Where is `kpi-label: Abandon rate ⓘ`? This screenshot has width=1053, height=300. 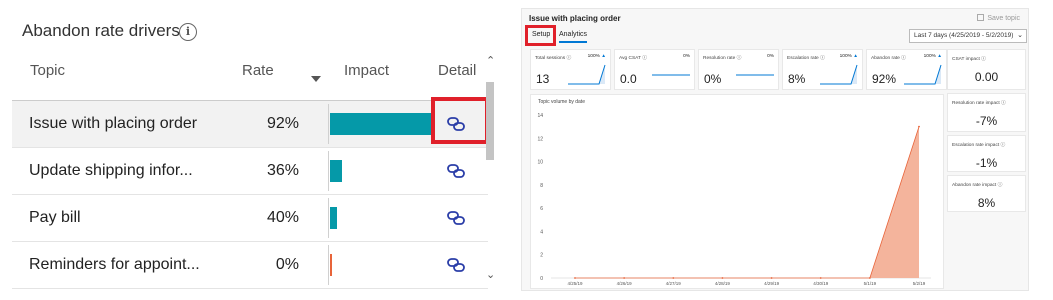
kpi-label: Abandon rate ⓘ is located at coordinates (888, 58).